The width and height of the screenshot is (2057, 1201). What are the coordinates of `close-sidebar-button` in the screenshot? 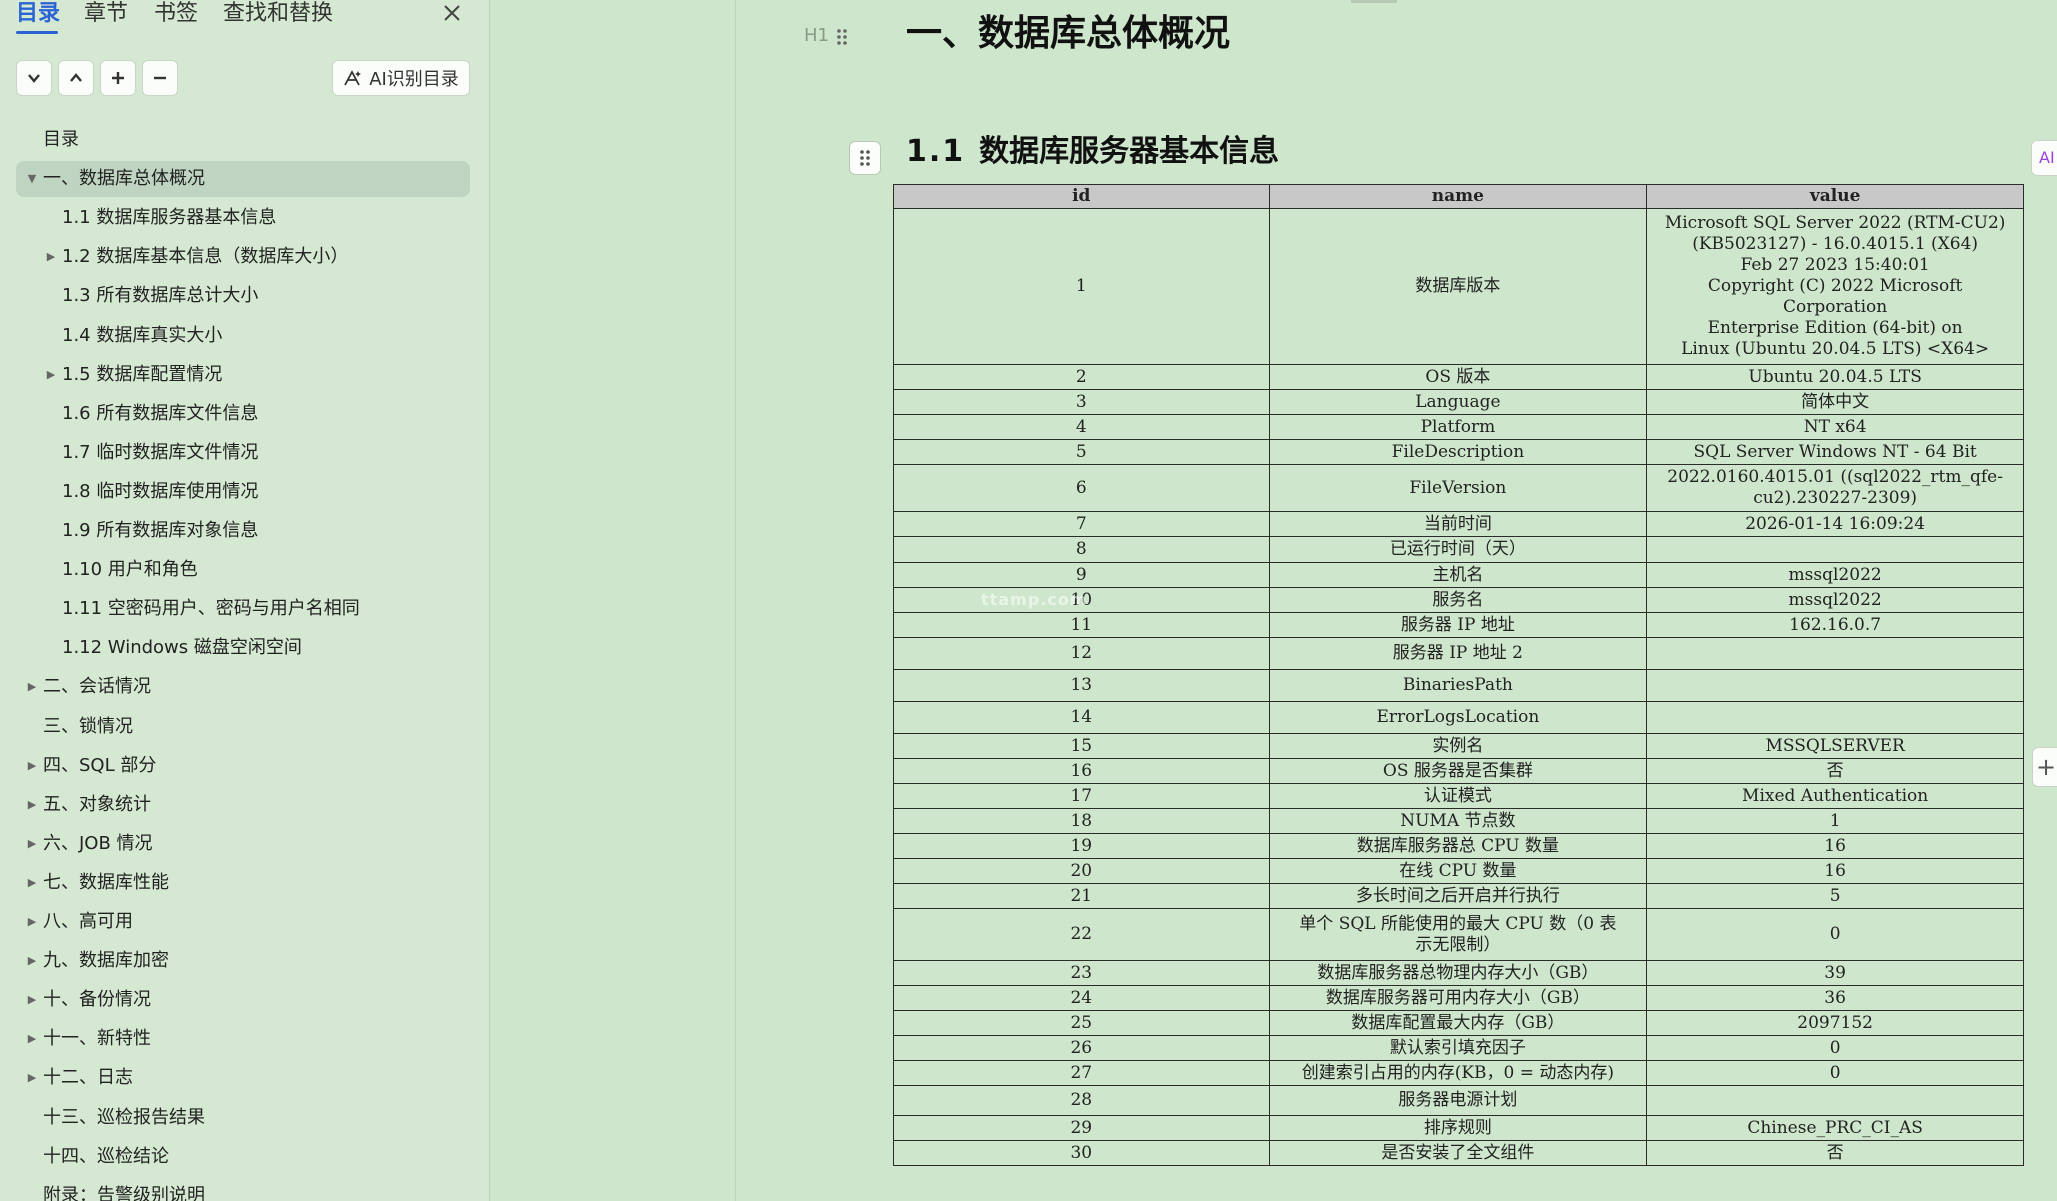 It's located at (452, 14).